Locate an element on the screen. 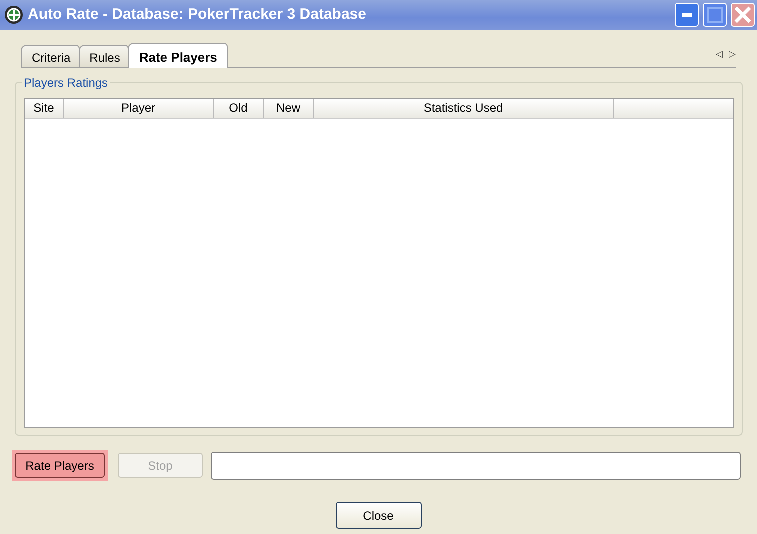 This screenshot has height=534, width=757. tab: Rate Players is located at coordinates (178, 55).